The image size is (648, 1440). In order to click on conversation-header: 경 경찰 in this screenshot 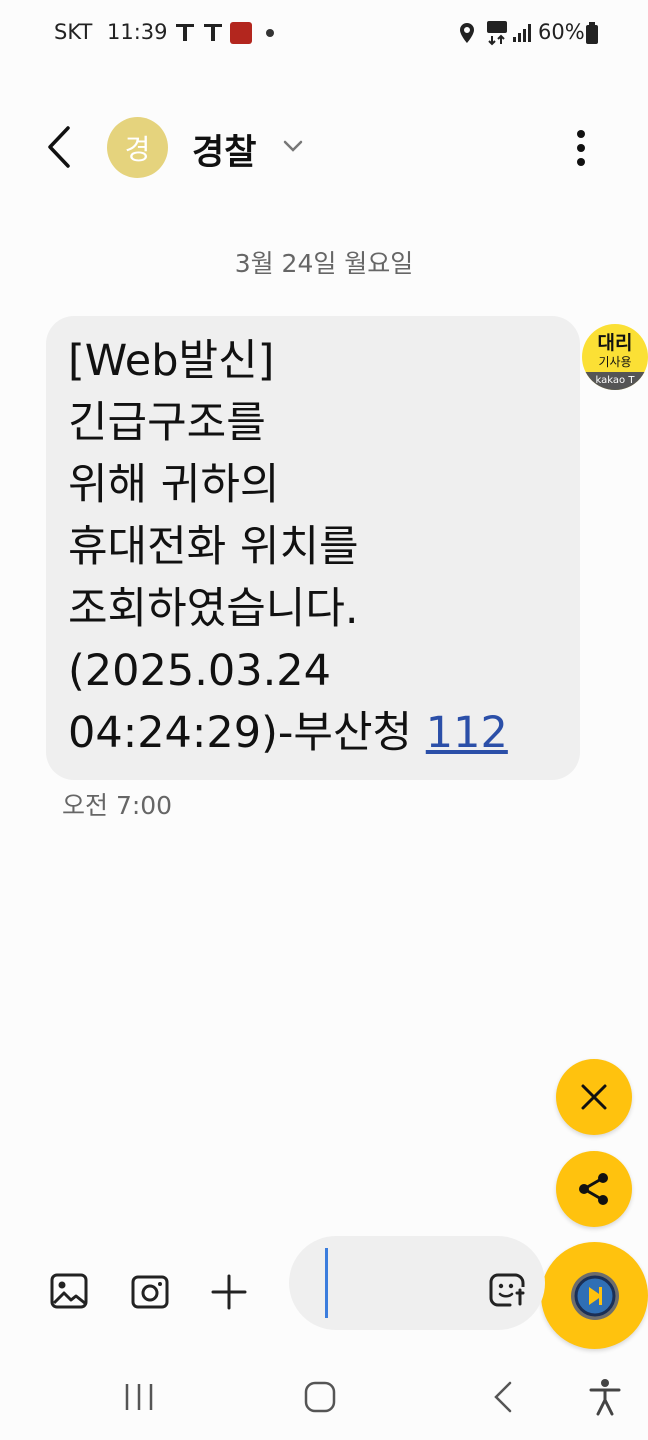, I will do `click(324, 146)`.